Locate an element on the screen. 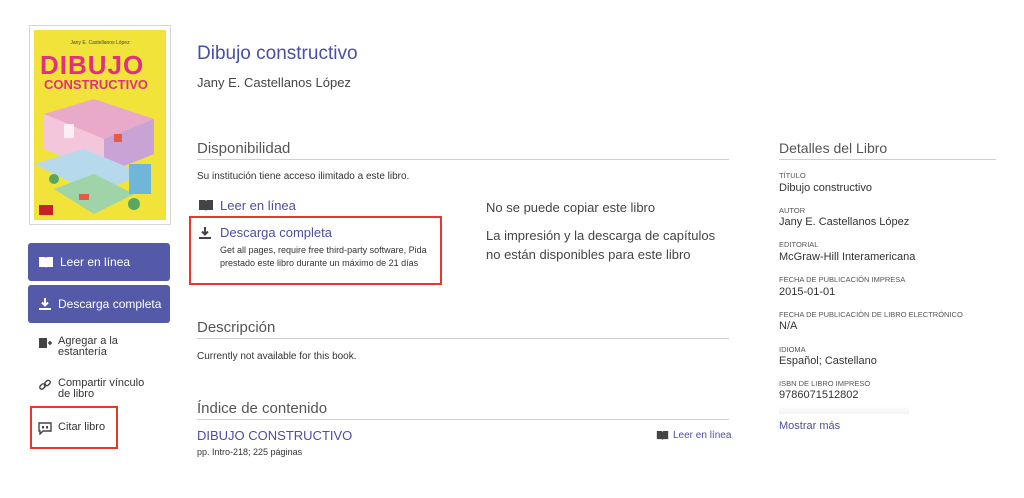 The image size is (1024, 498). detail-label-author: AUTOR is located at coordinates (792, 210).